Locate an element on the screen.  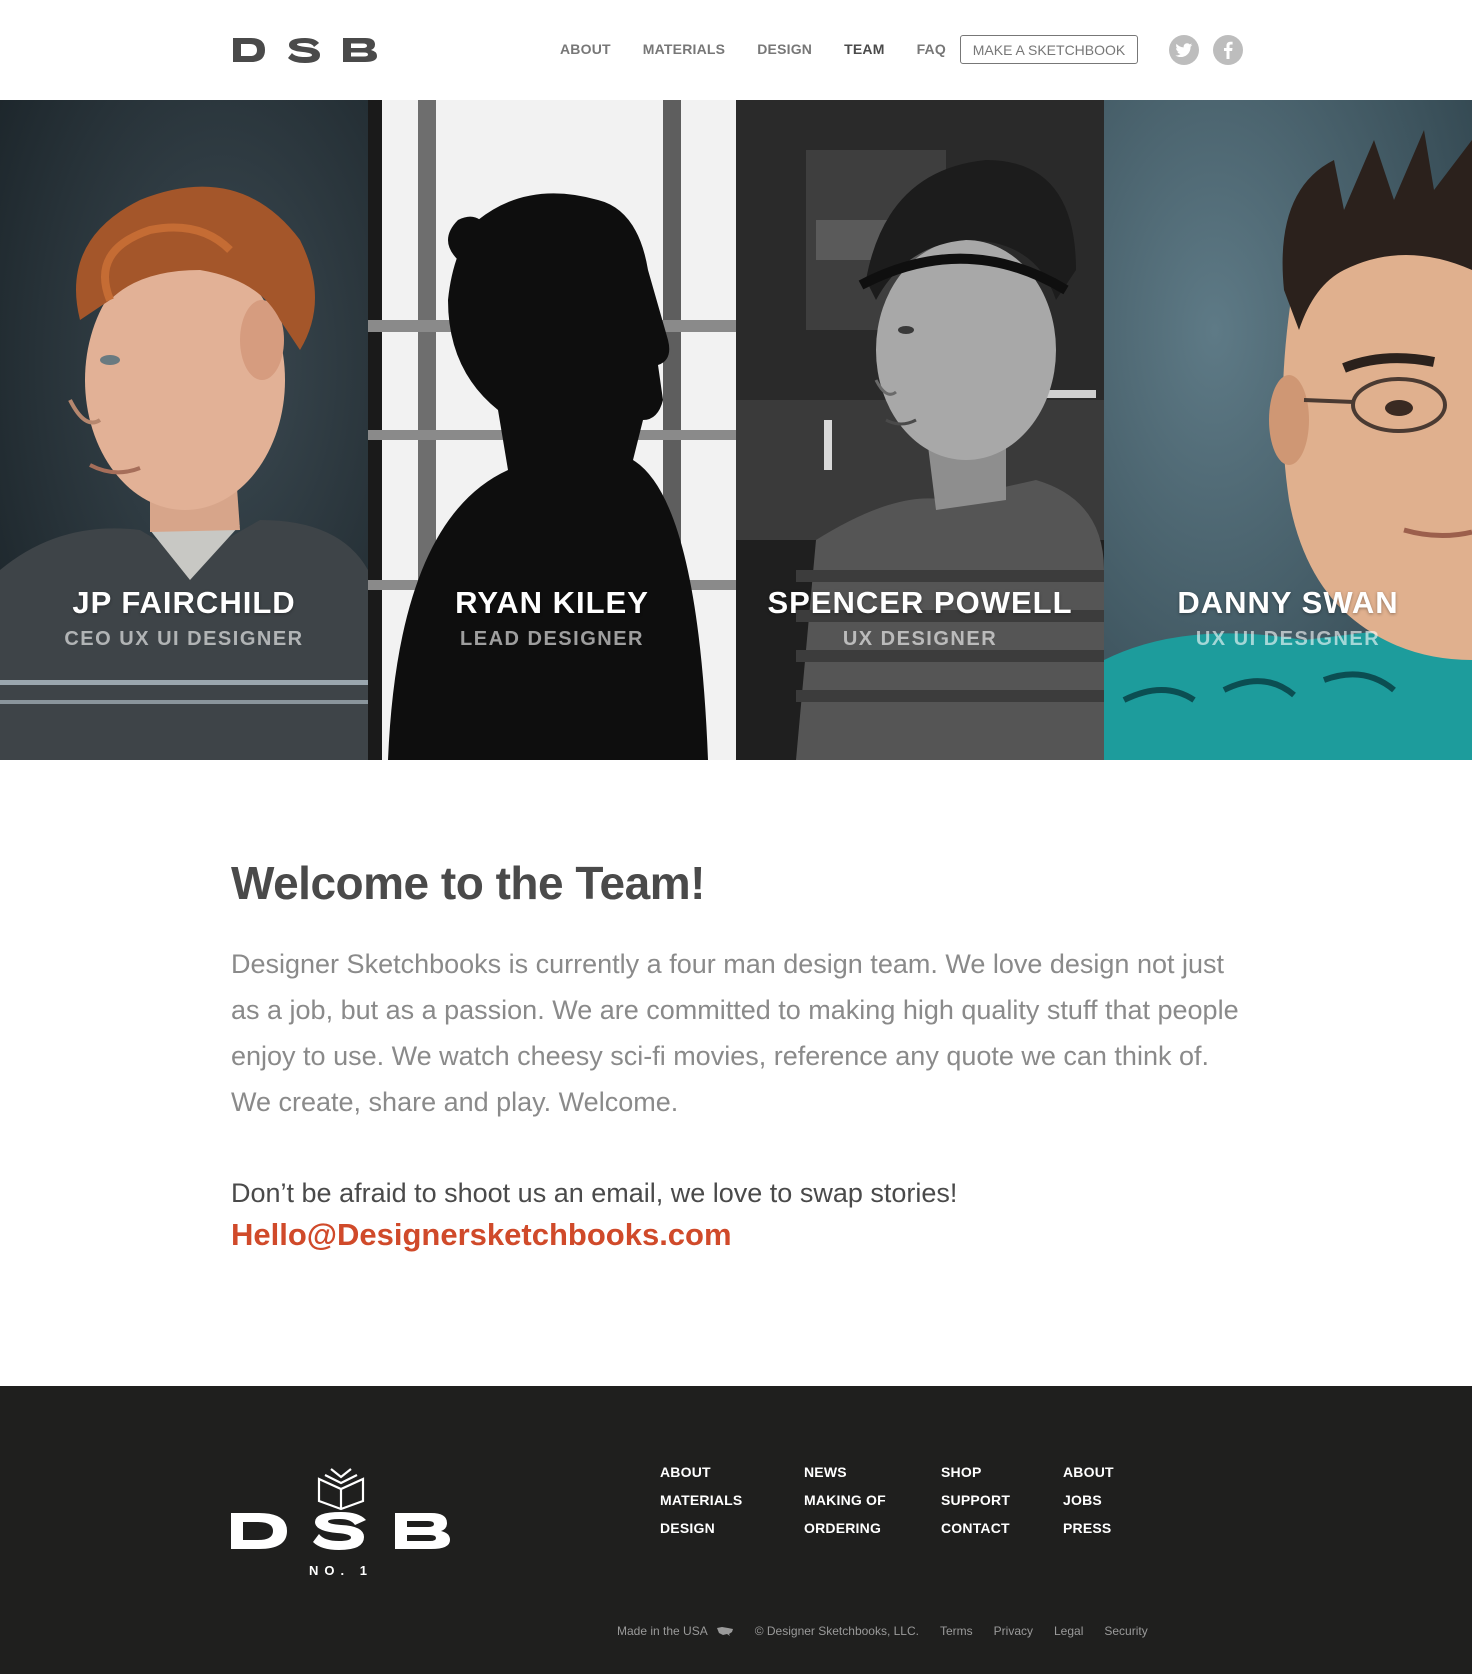
team-member-card: DANNY SWAN UX UI DESIGNER is located at coordinates (1288, 430).